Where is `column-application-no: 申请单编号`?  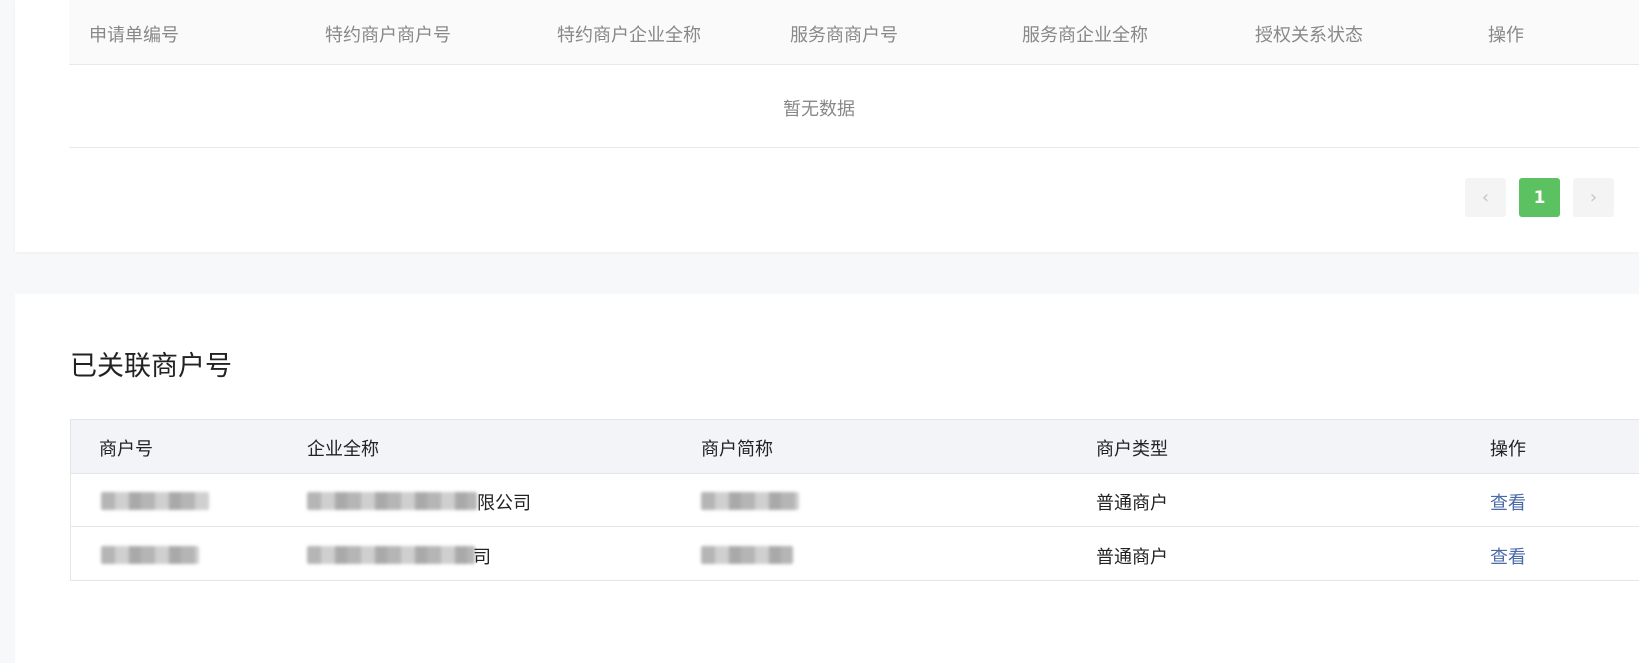
column-application-no: 申请单编号 is located at coordinates (134, 35).